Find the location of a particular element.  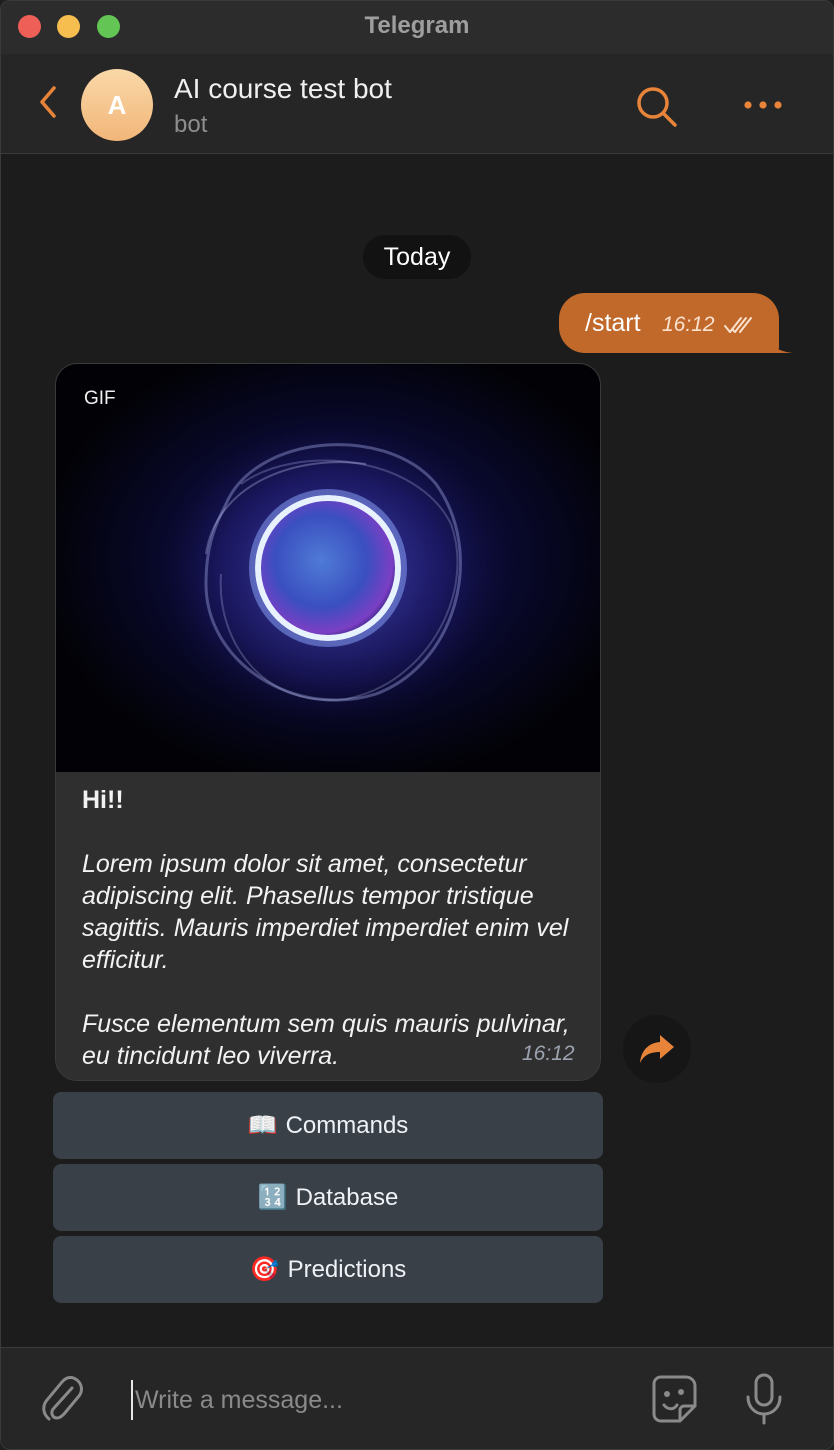

chat-status: bot is located at coordinates (191, 124).